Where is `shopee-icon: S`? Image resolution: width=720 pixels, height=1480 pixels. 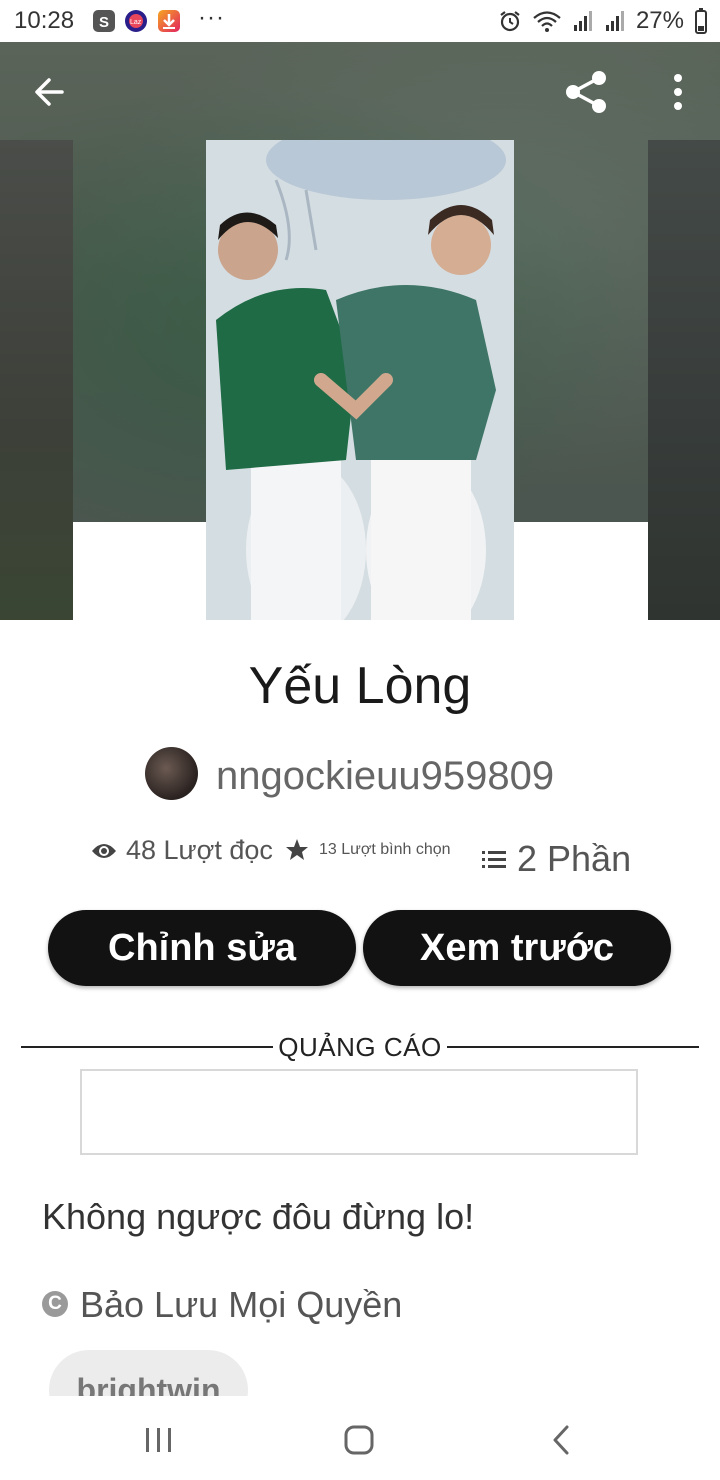 shopee-icon: S is located at coordinates (104, 21).